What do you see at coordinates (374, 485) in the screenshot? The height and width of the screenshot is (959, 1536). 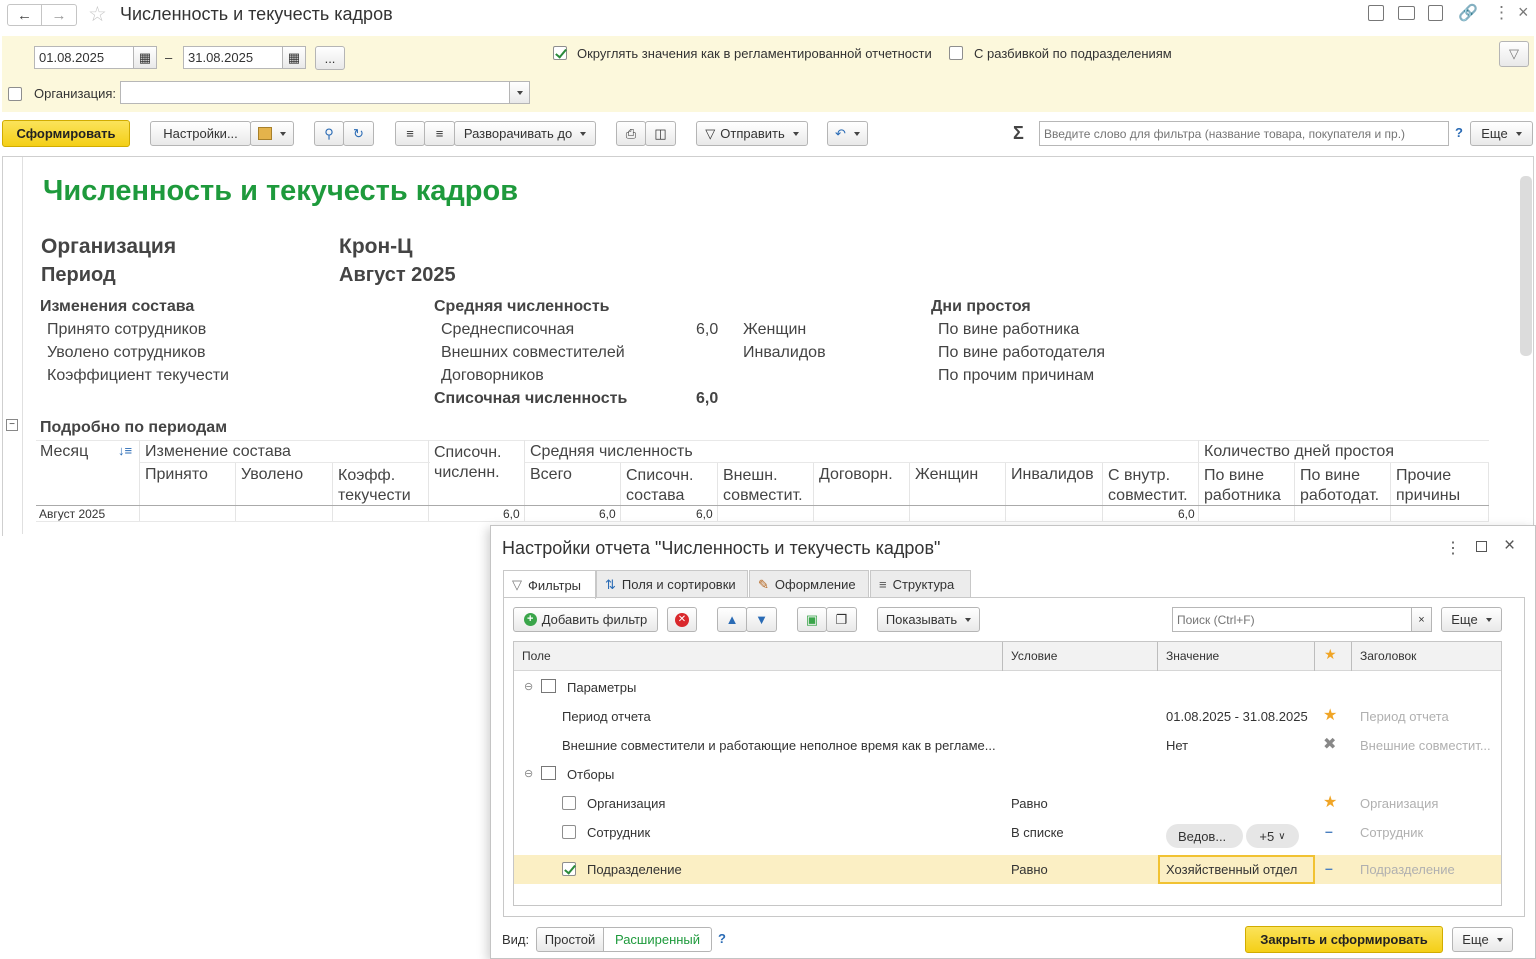 I see `col-coeff: Коэфф. текучести` at bounding box center [374, 485].